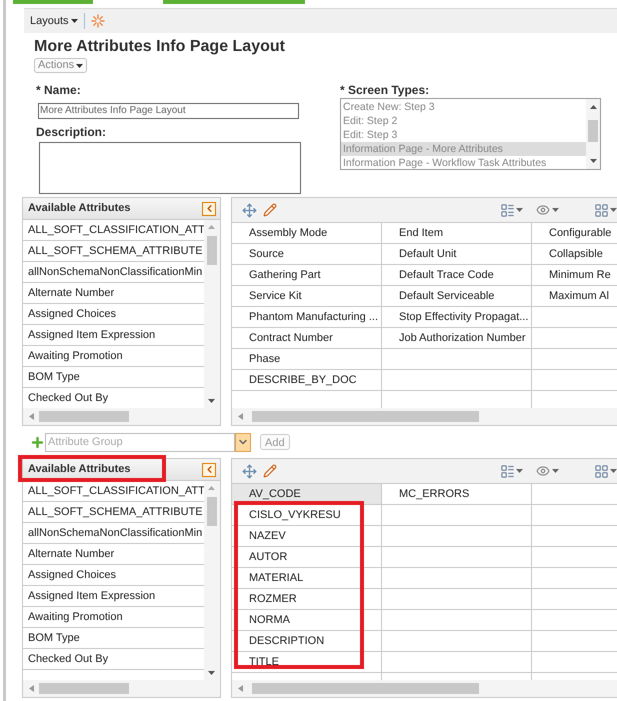  Describe the element at coordinates (307, 578) in the screenshot. I see `grid-cell: MATERIAL` at that location.